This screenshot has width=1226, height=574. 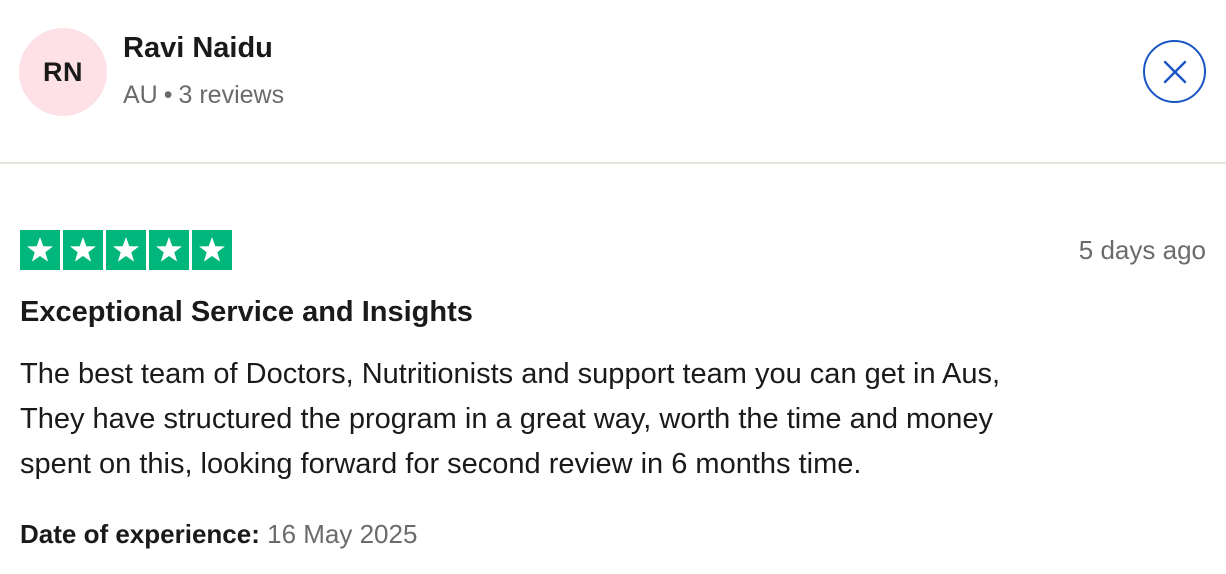 I want to click on avatar: RN, so click(x=63, y=72).